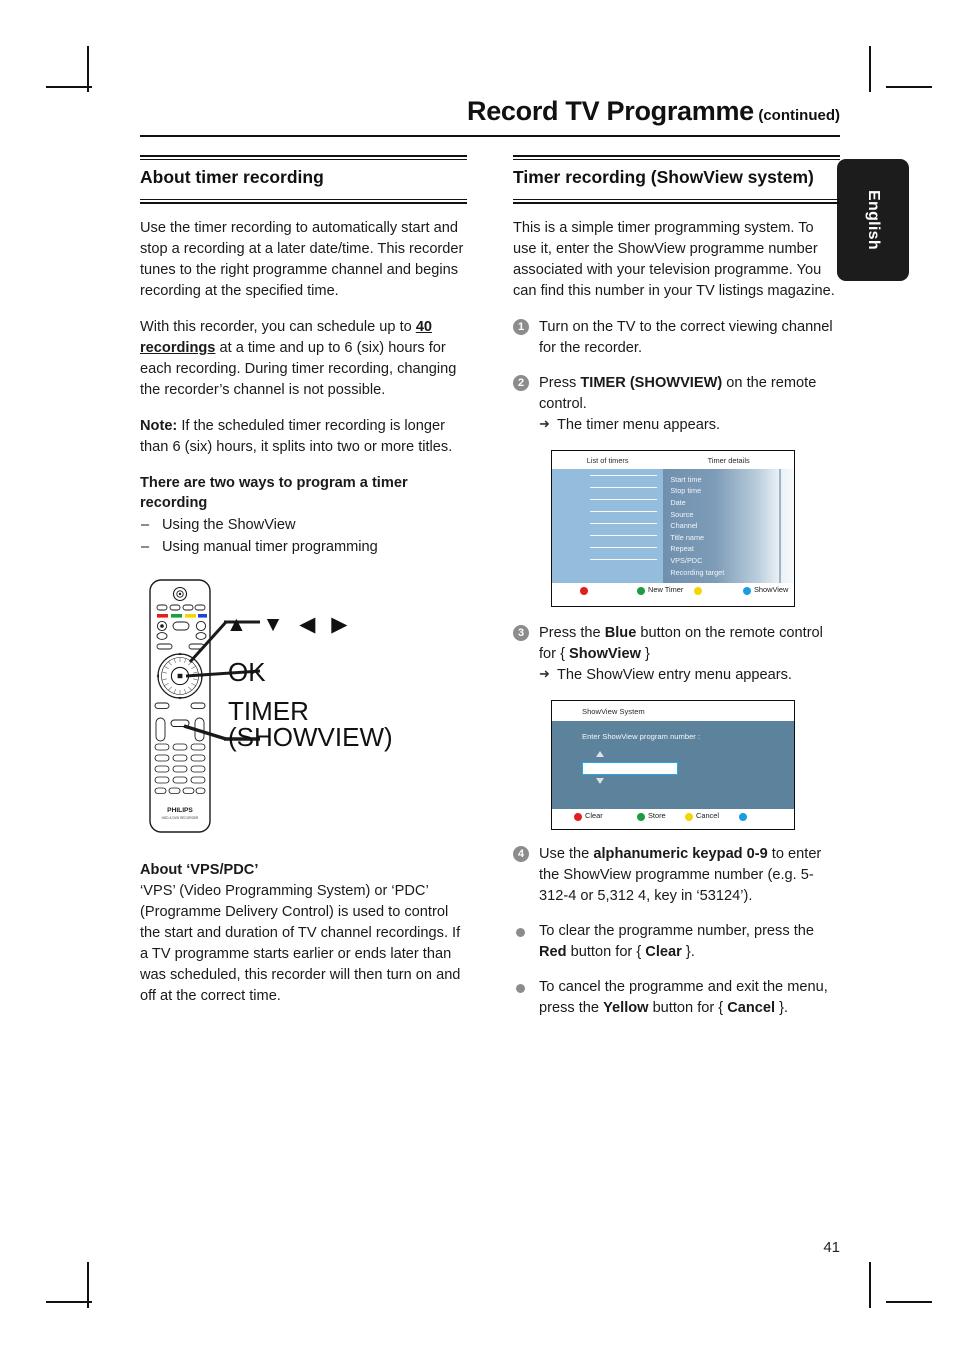 Image resolution: width=954 pixels, height=1347 pixels. I want to click on crop-mark-bottom-right-h, so click(909, 1302).